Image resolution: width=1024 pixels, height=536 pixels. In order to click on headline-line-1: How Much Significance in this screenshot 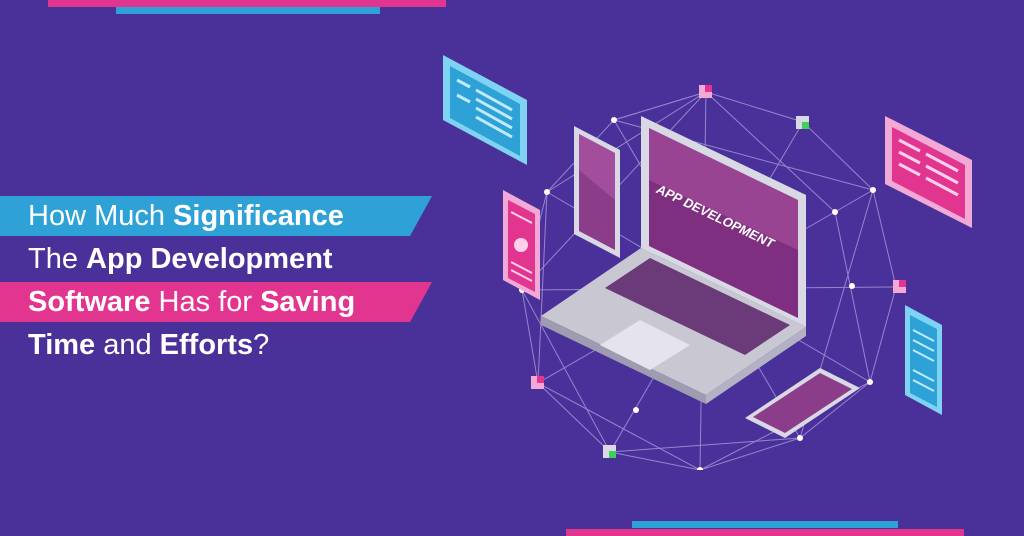, I will do `click(230, 216)`.